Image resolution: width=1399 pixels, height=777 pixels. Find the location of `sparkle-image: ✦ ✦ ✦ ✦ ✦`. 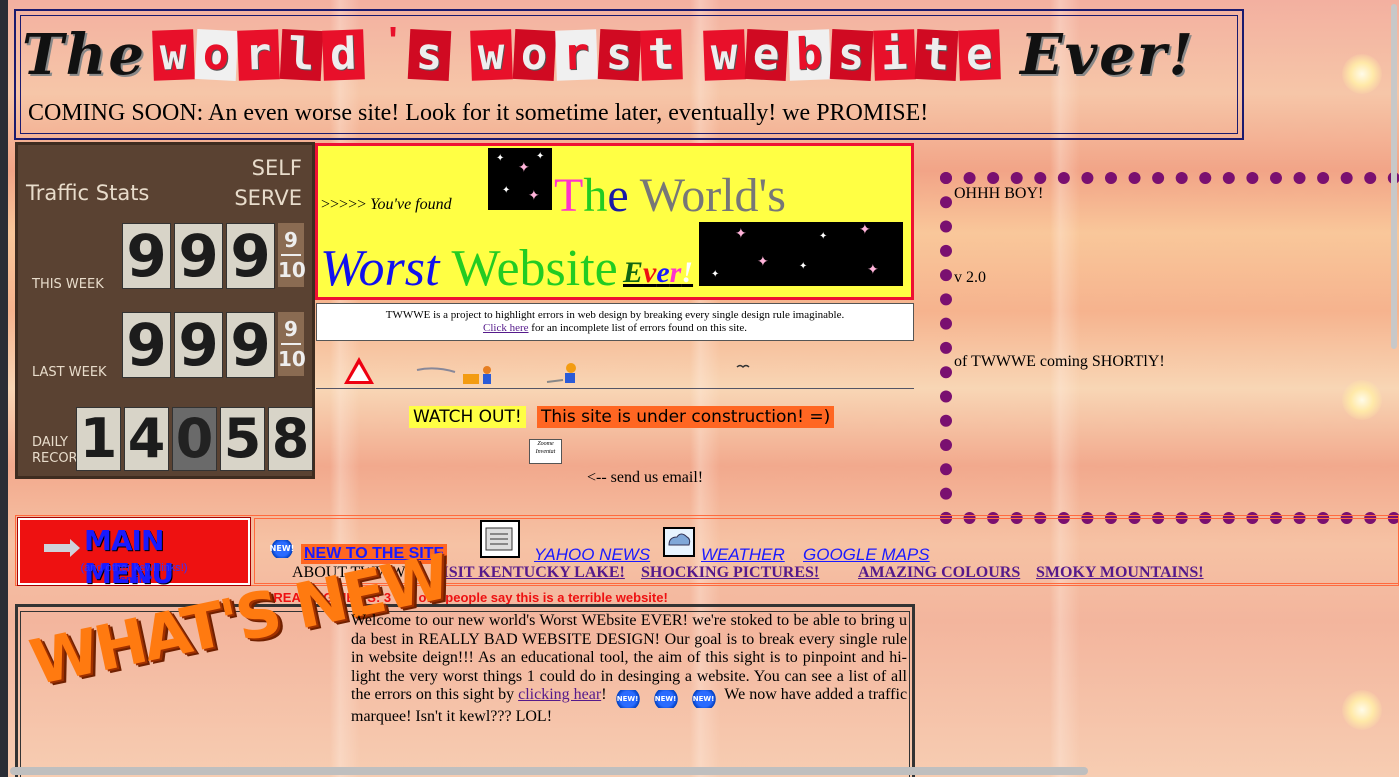

sparkle-image: ✦ ✦ ✦ ✦ ✦ is located at coordinates (520, 179).